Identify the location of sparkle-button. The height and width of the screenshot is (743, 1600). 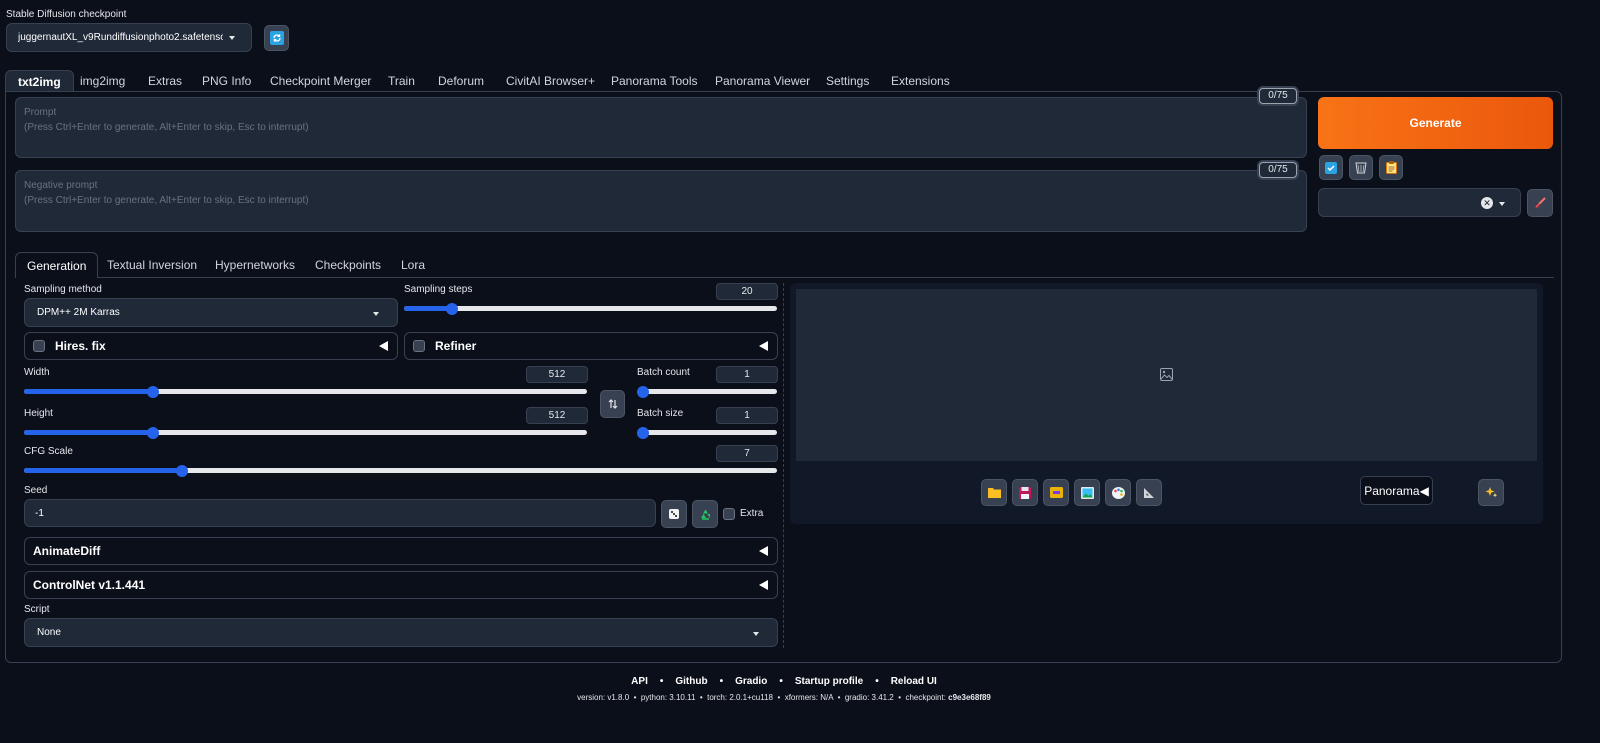
(1491, 492).